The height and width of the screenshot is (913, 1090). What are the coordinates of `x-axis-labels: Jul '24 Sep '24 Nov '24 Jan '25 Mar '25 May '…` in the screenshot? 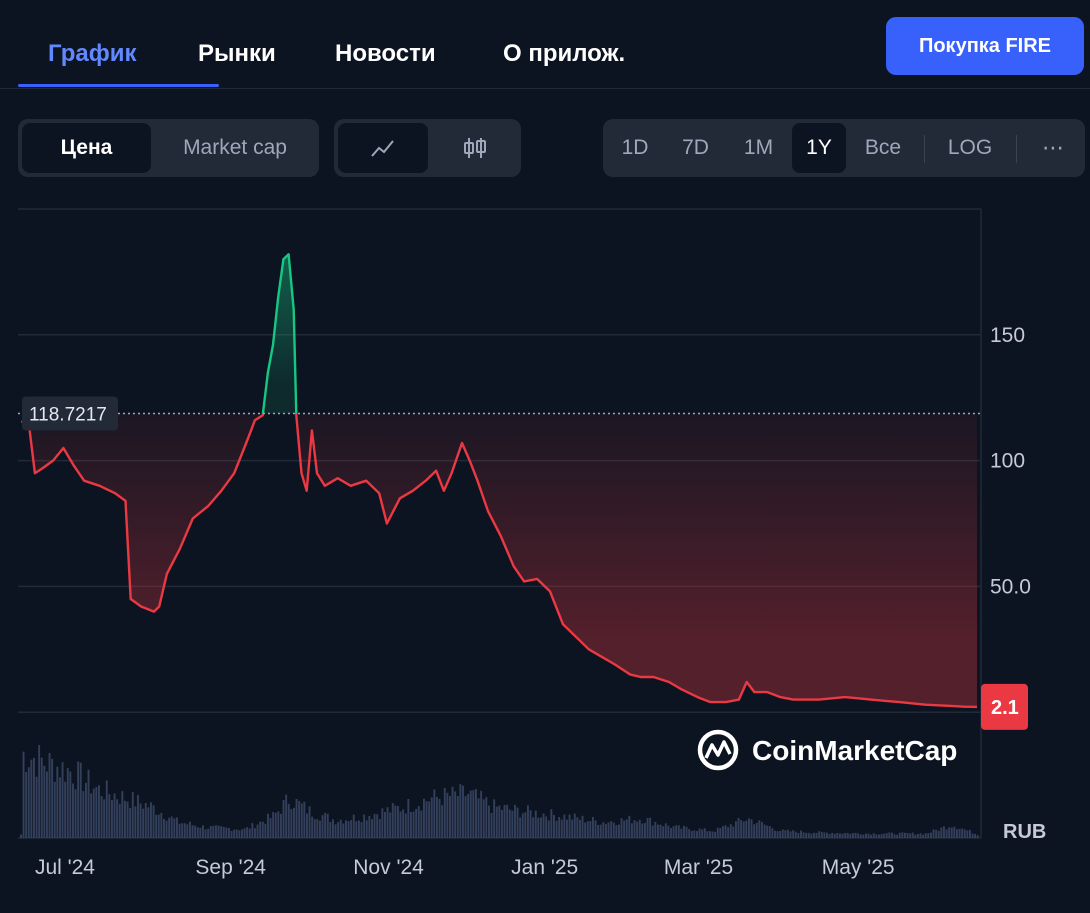 It's located at (465, 867).